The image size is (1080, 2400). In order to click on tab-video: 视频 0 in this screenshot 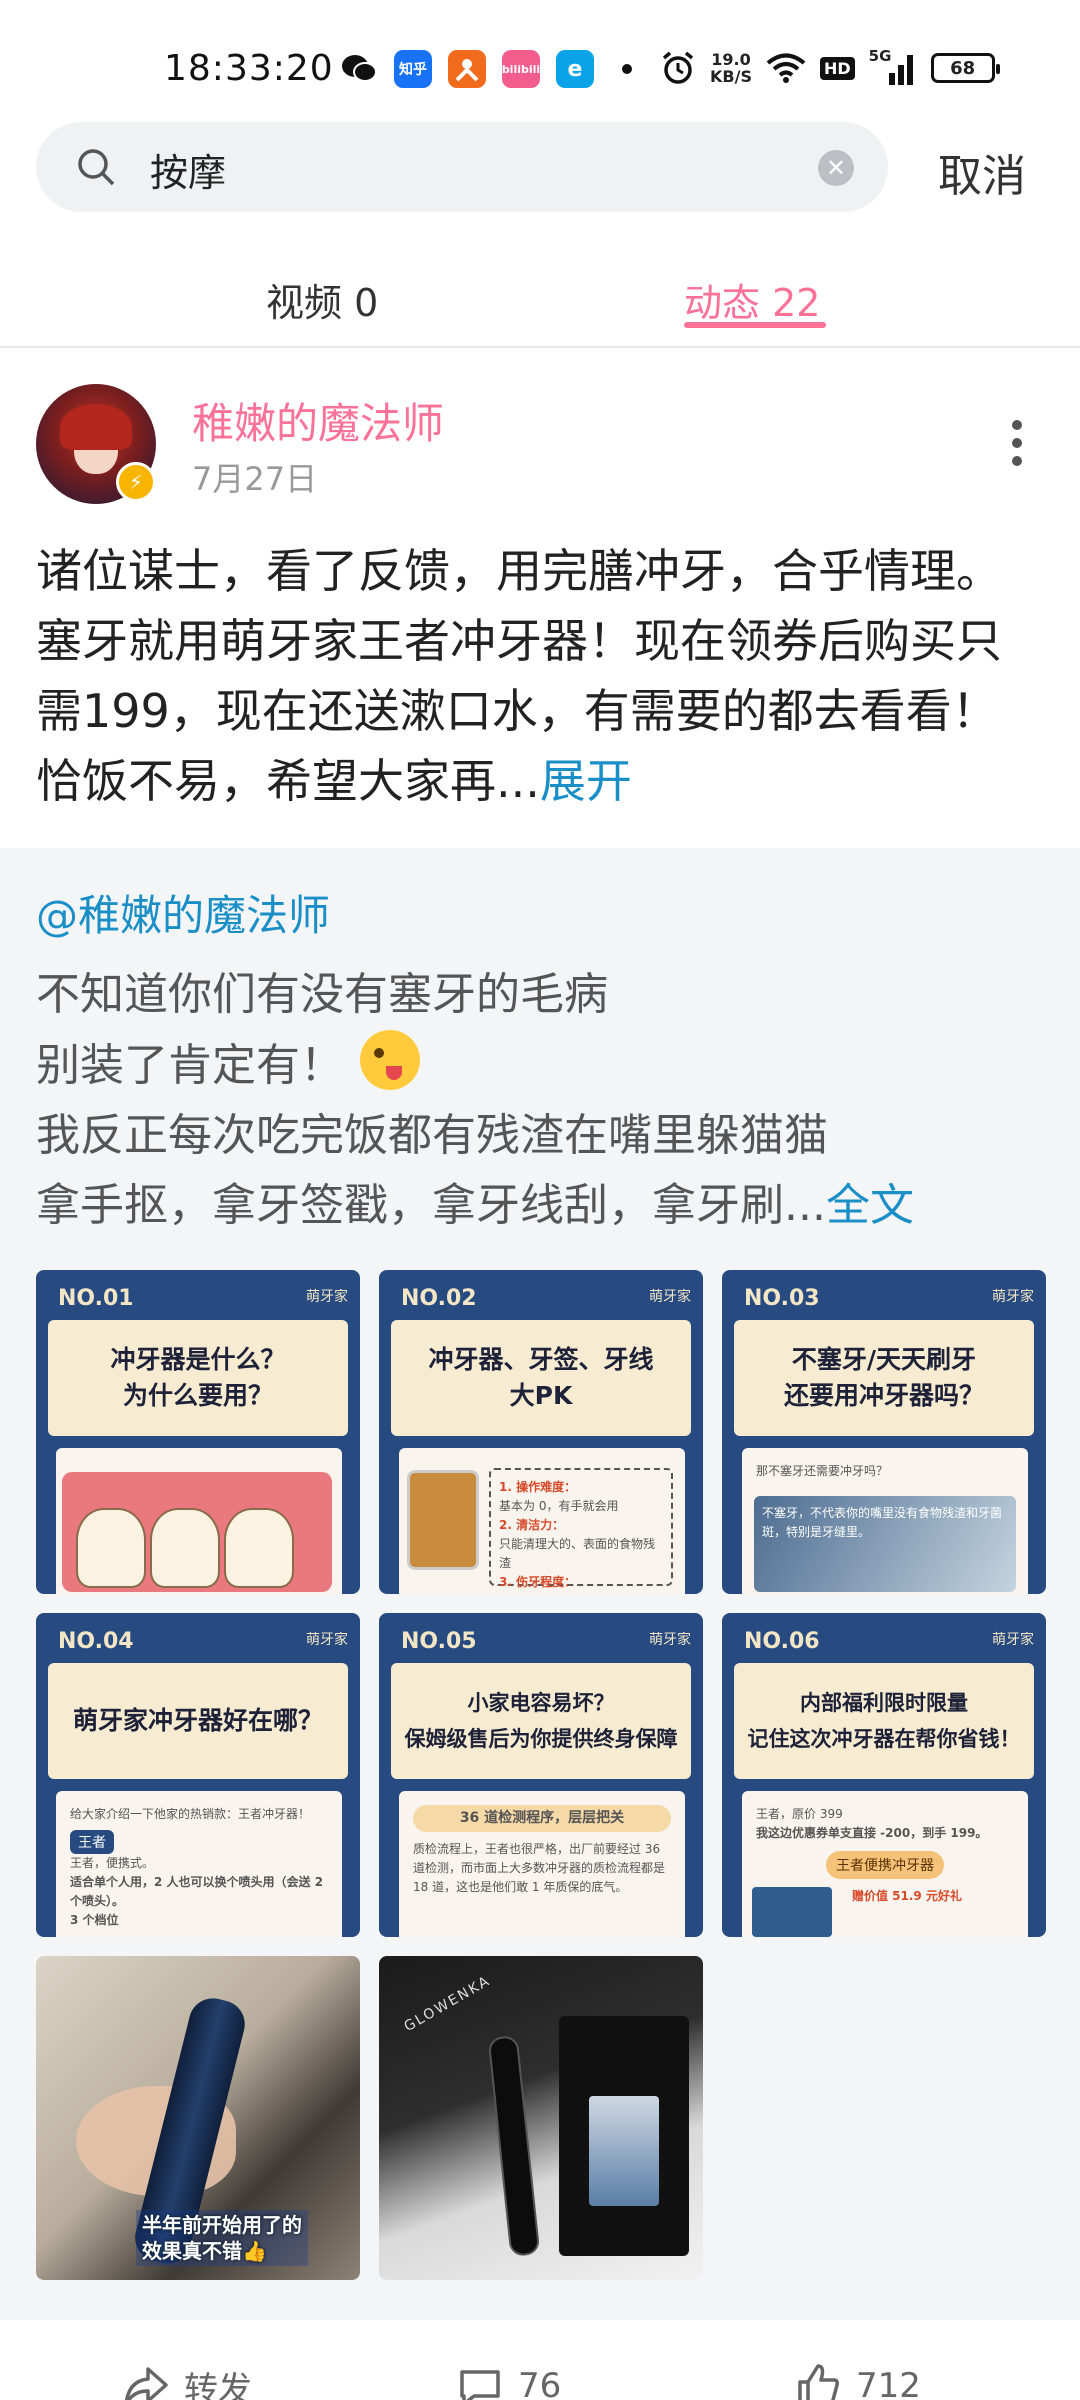, I will do `click(322, 299)`.